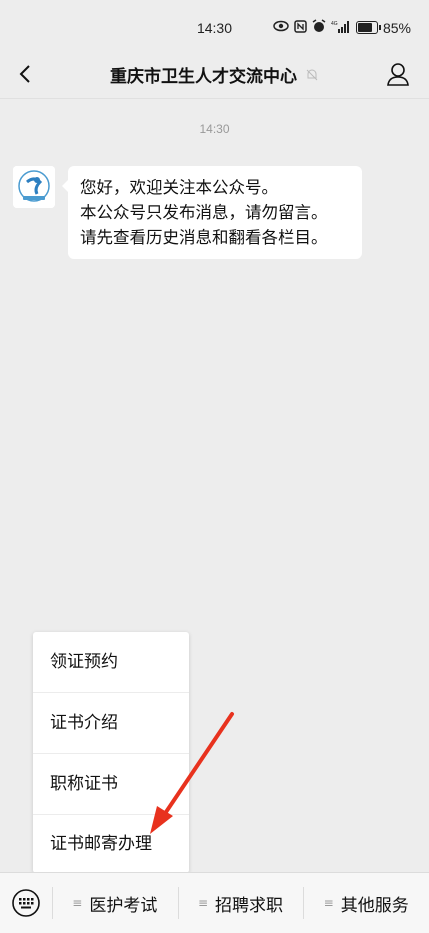 Image resolution: width=429 pixels, height=933 pixels. I want to click on signal-4g-icon: 4G, so click(341, 28).